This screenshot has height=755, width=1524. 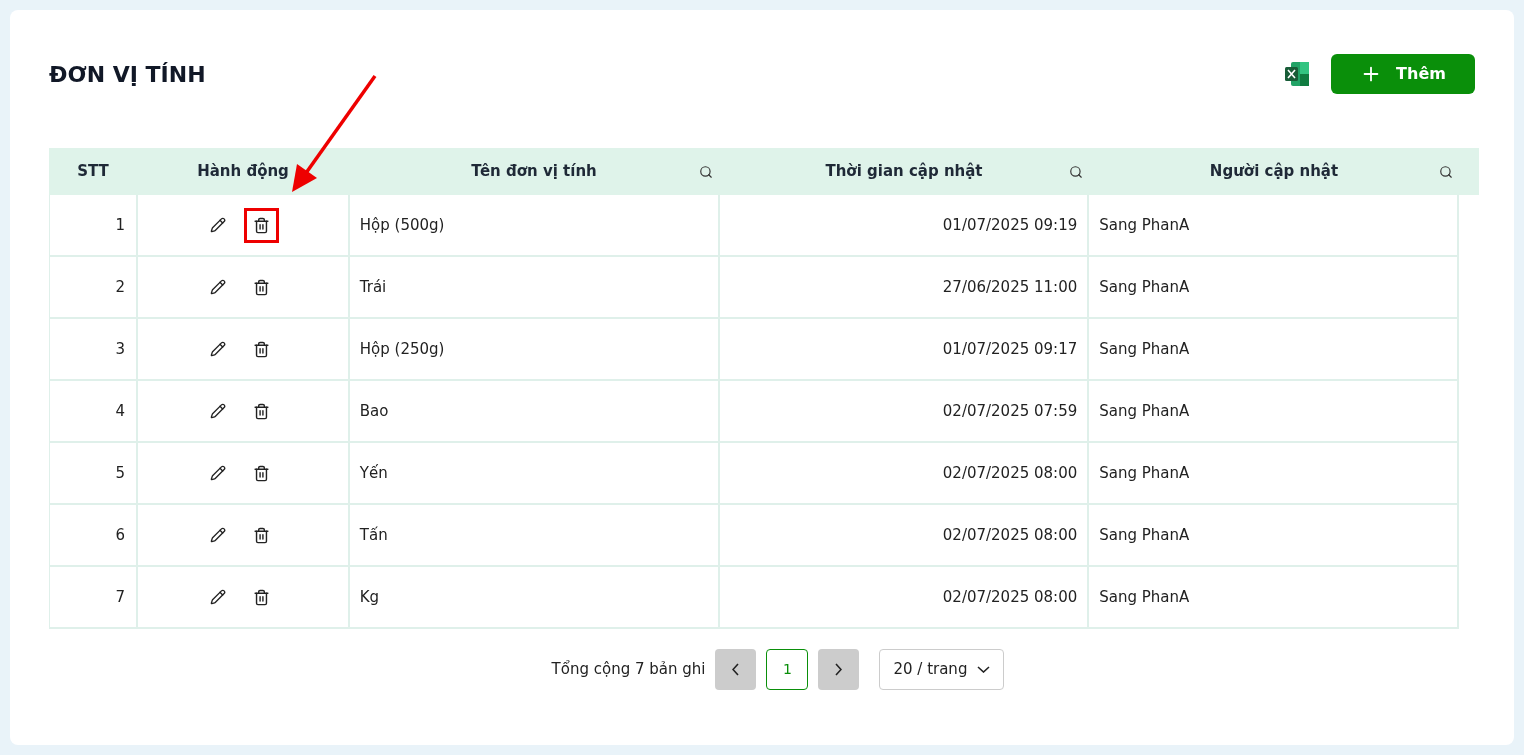 I want to click on table-cell-text: 27/06/2025 11:00, so click(x=1010, y=287).